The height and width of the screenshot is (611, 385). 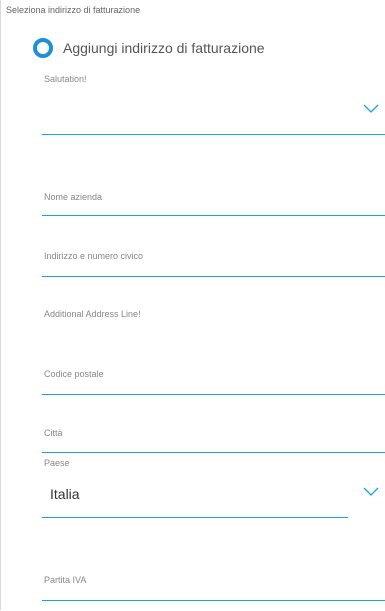 What do you see at coordinates (65, 79) in the screenshot?
I see `salutation-label: Salutation!` at bounding box center [65, 79].